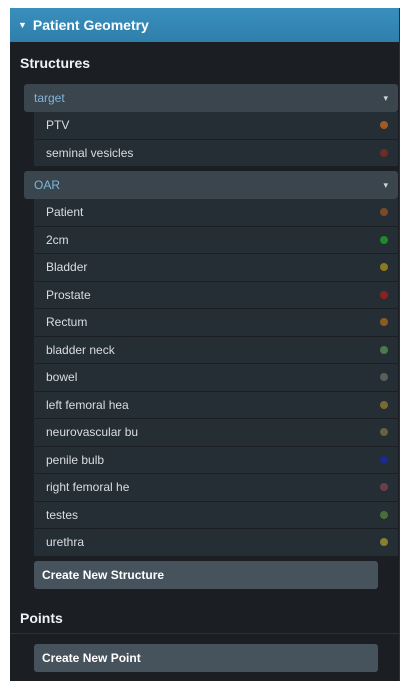  Describe the element at coordinates (216, 515) in the screenshot. I see `list-item: testes` at that location.